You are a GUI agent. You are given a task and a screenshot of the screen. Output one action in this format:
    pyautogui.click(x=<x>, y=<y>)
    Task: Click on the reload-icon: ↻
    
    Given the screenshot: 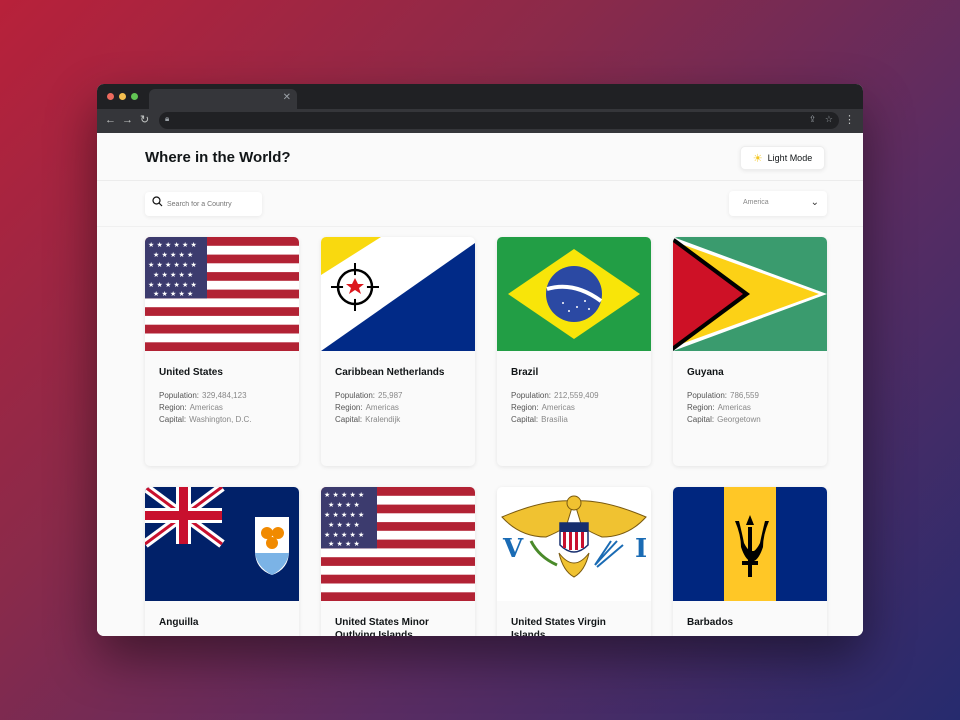 What is the action you would take?
    pyautogui.click(x=144, y=120)
    